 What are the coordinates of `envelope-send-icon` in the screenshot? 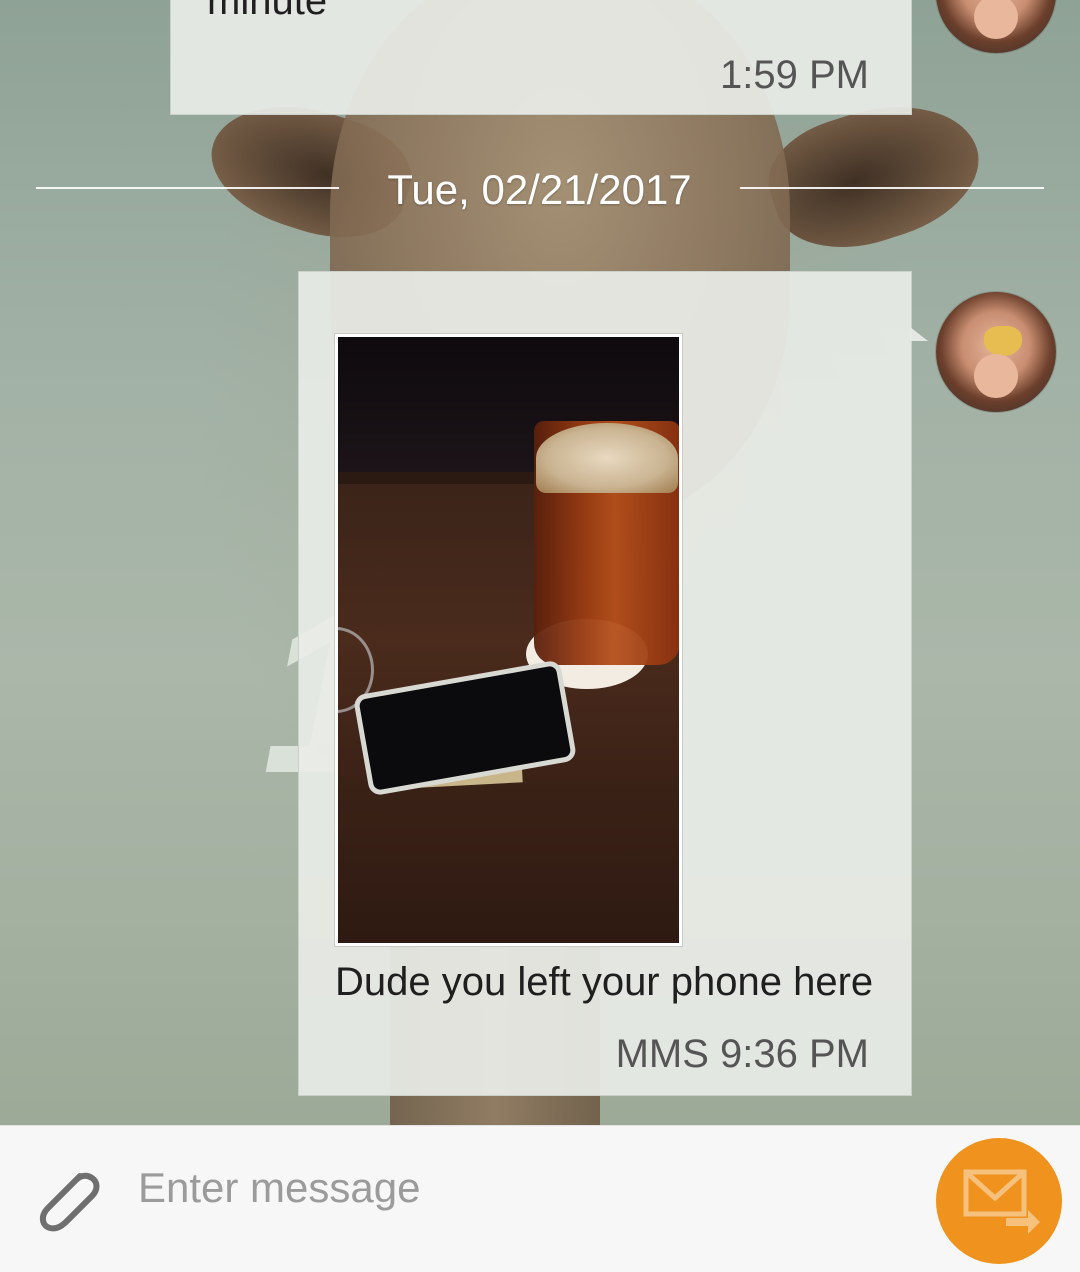 It's located at (1001, 1201).